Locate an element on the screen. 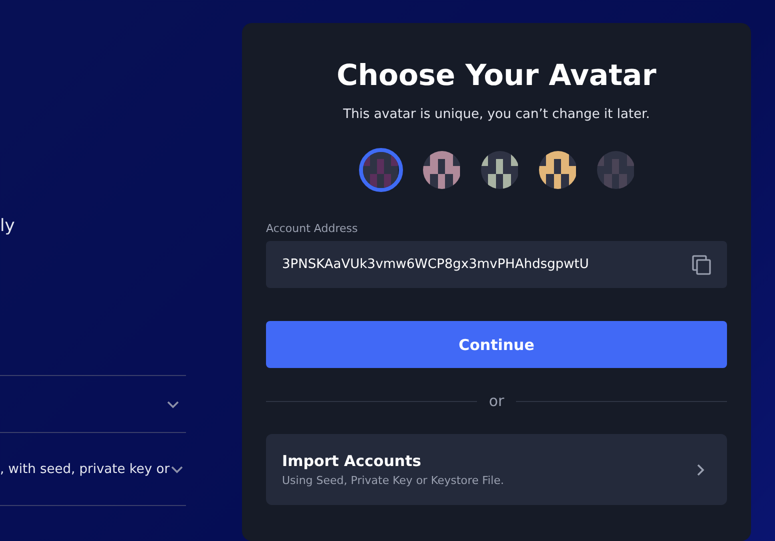 The image size is (775, 541). card-subtitle: This avatar is unique, you can’t change it later. is located at coordinates (496, 114).